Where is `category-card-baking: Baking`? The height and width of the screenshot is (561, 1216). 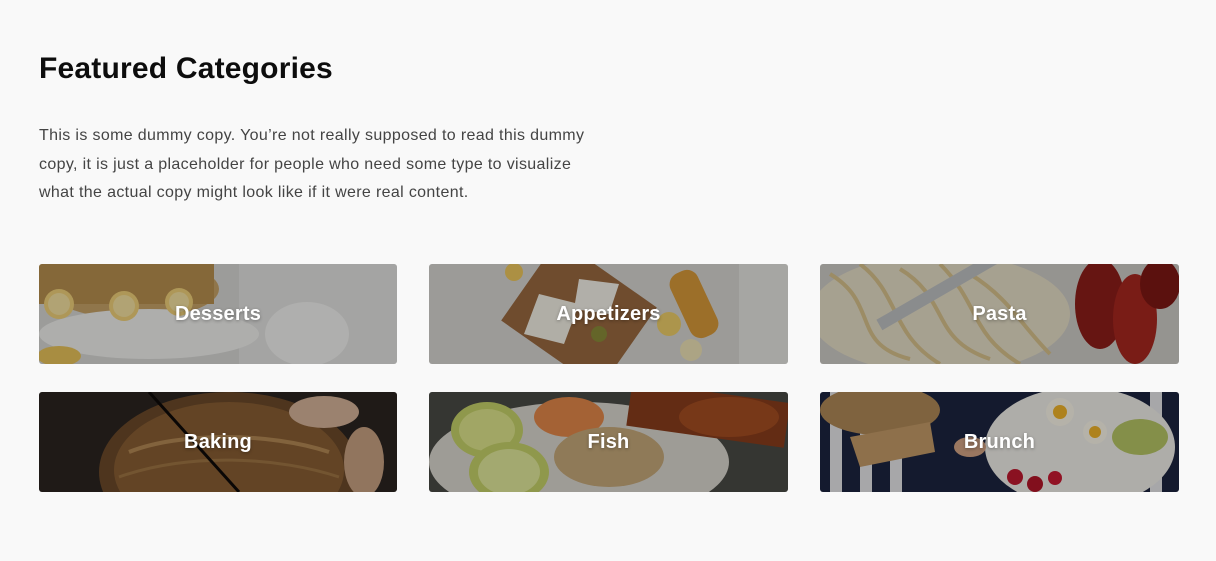 category-card-baking: Baking is located at coordinates (218, 442).